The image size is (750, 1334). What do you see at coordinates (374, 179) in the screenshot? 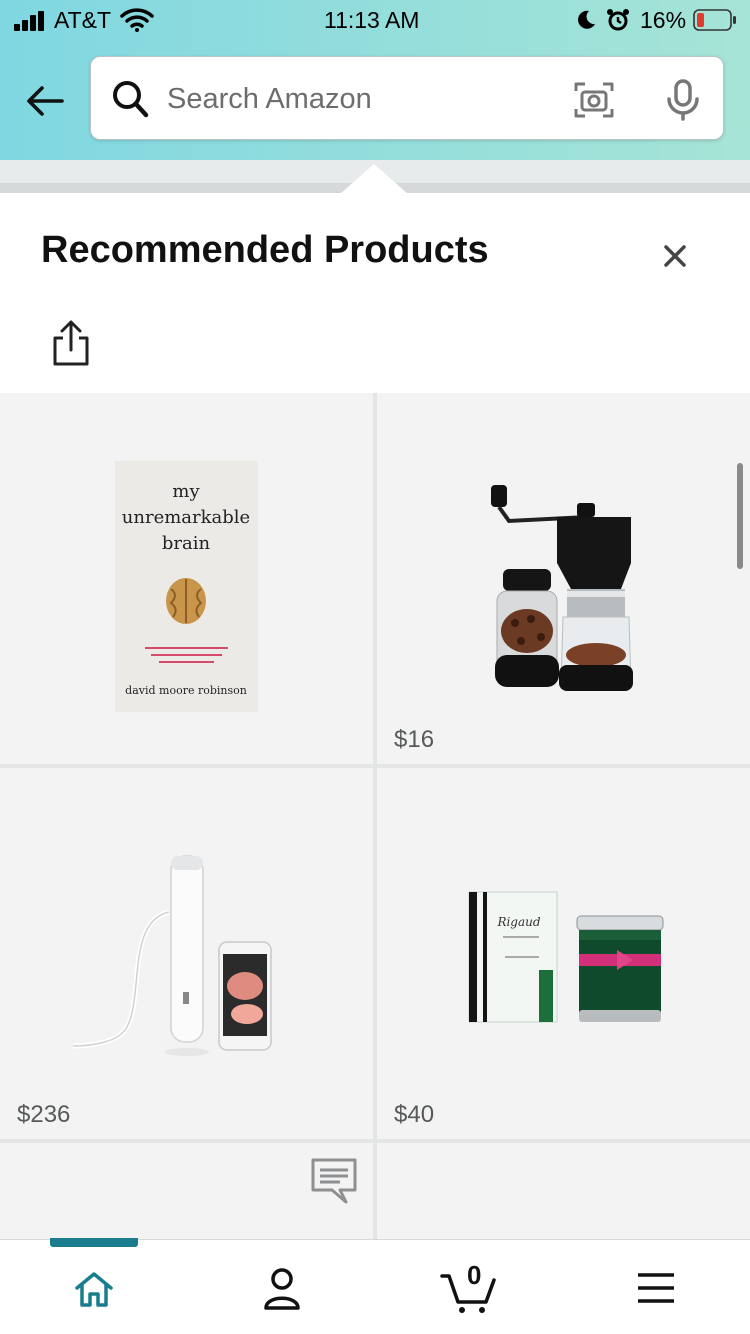
I see `popover-pointer` at bounding box center [374, 179].